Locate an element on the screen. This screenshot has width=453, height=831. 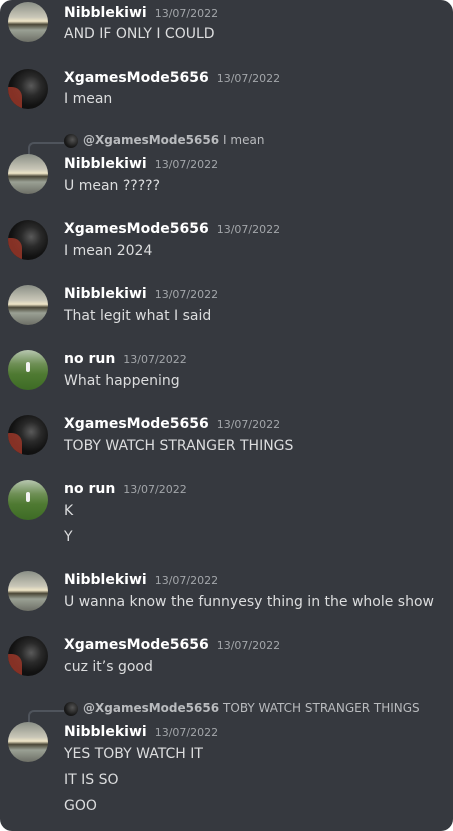
message-text: U mean ????? is located at coordinates (112, 186).